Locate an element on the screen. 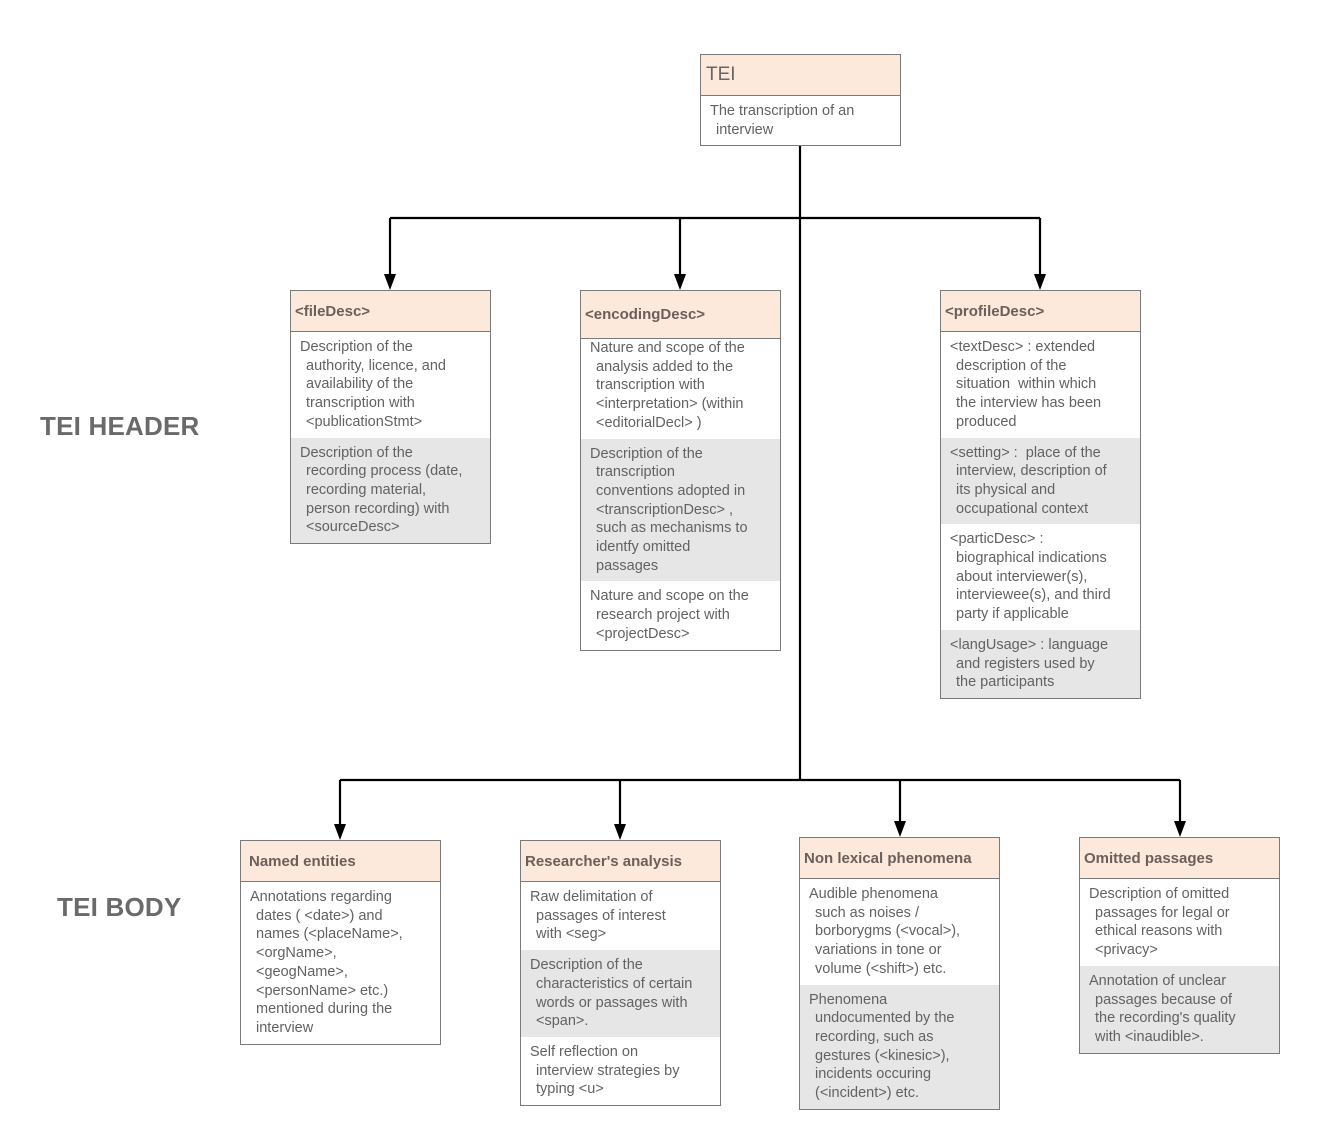 The width and height of the screenshot is (1340, 1147). section-text-line: <langUsage> : language is located at coordinates (1029, 644).